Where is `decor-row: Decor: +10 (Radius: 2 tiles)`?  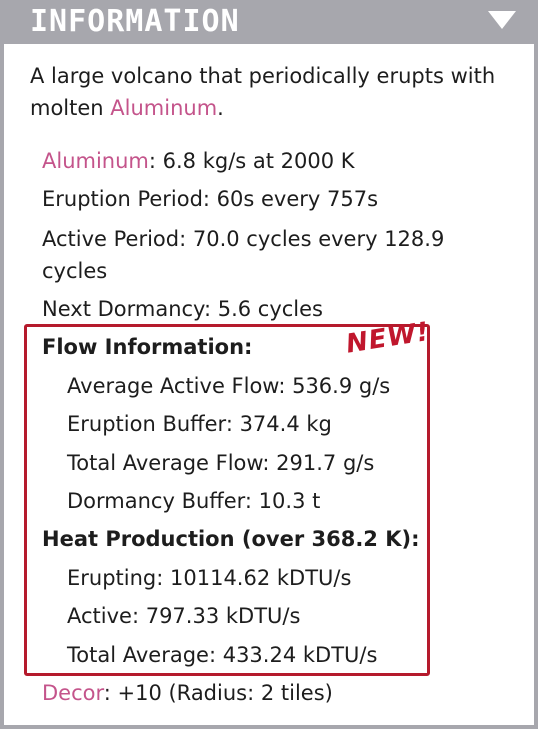
decor-row: Decor: +10 (Radius: 2 tiles) is located at coordinates (187, 693).